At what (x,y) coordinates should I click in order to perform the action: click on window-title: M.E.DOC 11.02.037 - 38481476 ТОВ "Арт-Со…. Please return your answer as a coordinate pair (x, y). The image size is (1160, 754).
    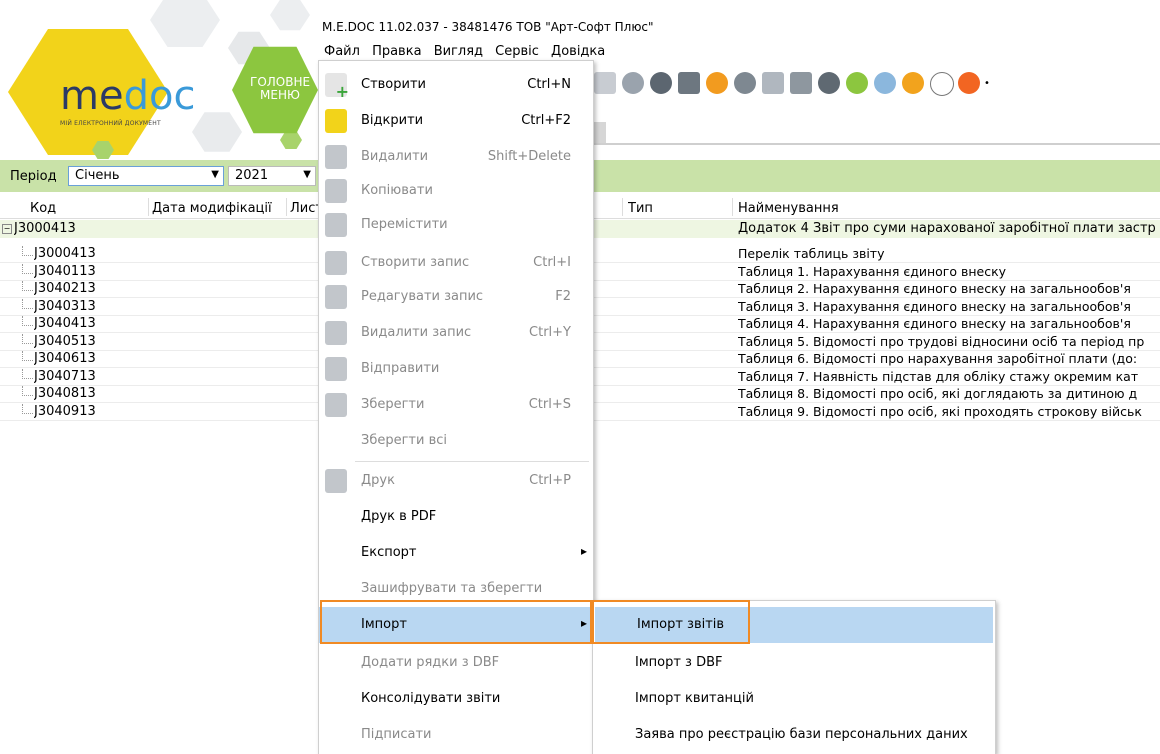
    Looking at the image, I should click on (488, 27).